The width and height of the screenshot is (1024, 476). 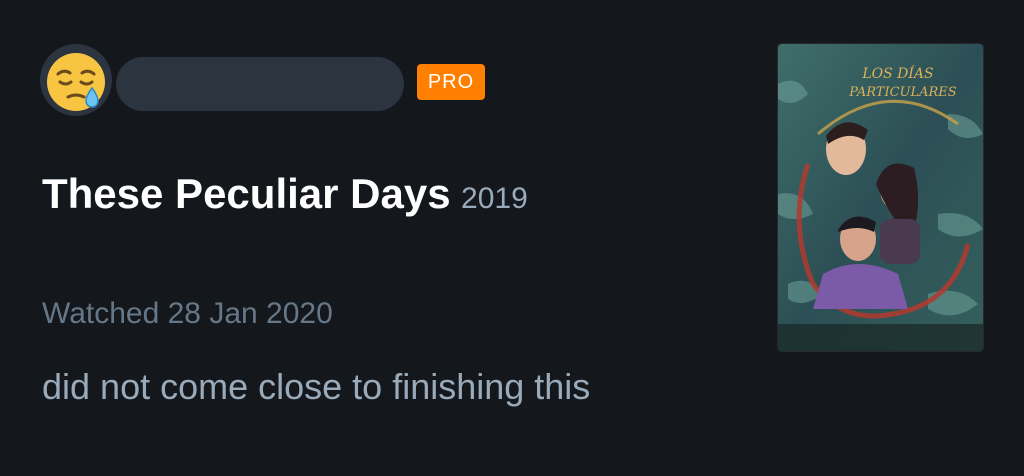 I want to click on film-poster: LOS DÍAS PARTICULARES, so click(x=880, y=197).